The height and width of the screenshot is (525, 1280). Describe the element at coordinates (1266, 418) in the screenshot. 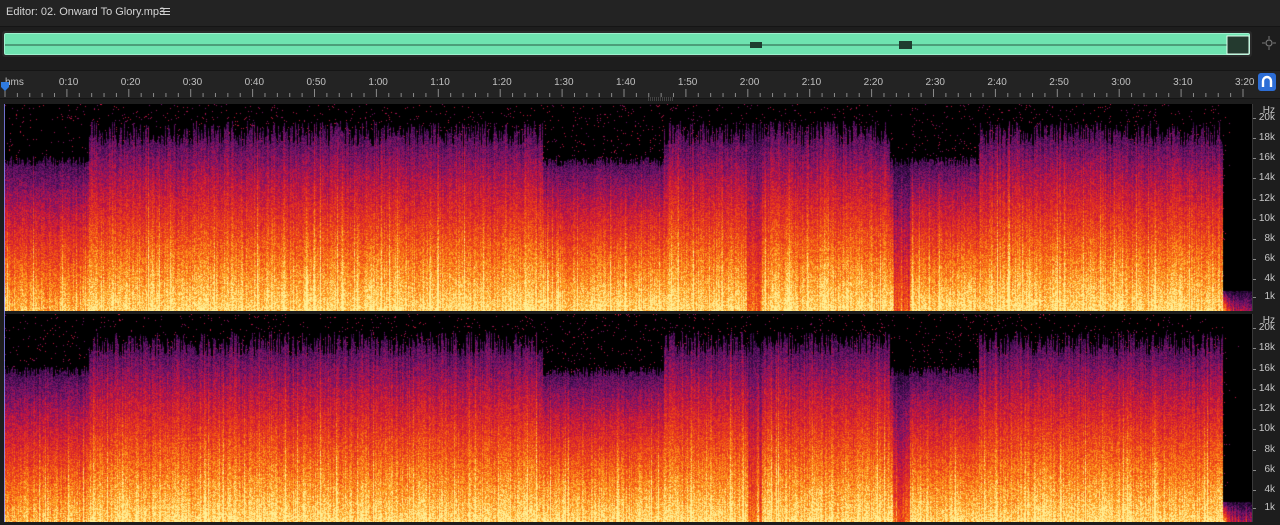

I see `frequency-scale-right: Hz 20k 18k 16k 14k 12k 10k 8k 6k 4k 1k` at that location.